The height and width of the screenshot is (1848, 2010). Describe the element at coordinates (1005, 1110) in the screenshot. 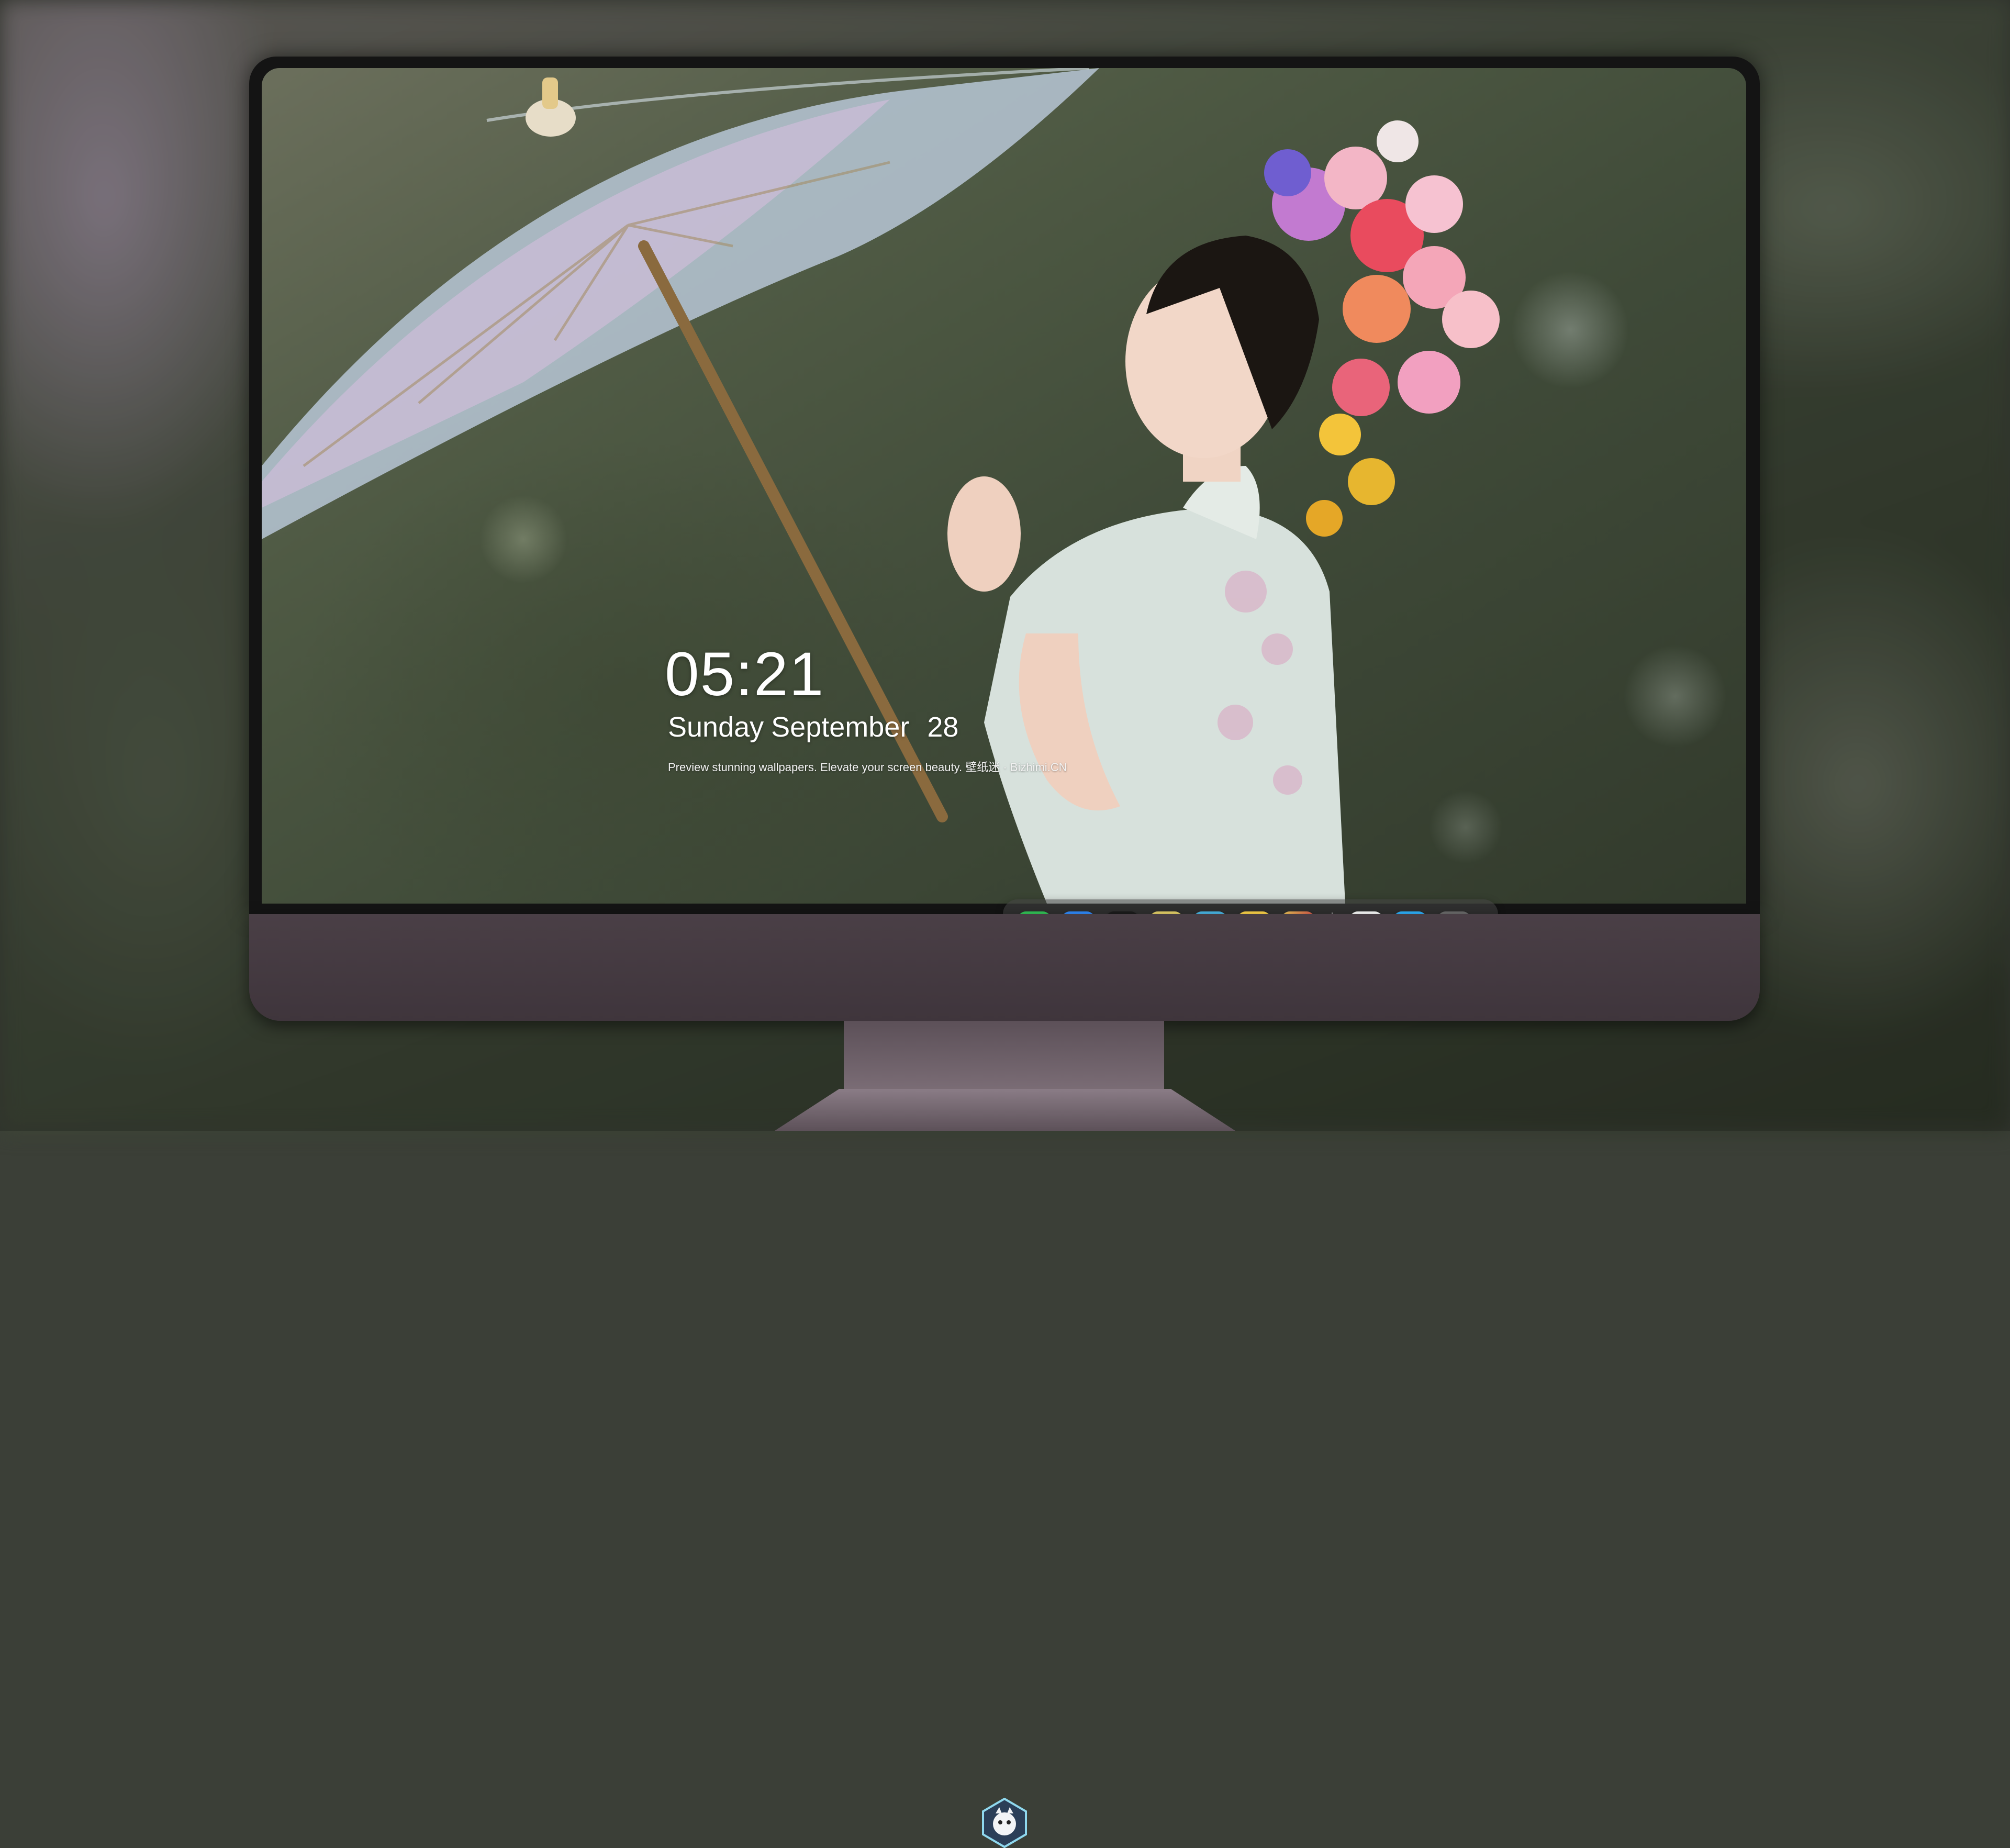

I see `monitor-stand-base` at that location.